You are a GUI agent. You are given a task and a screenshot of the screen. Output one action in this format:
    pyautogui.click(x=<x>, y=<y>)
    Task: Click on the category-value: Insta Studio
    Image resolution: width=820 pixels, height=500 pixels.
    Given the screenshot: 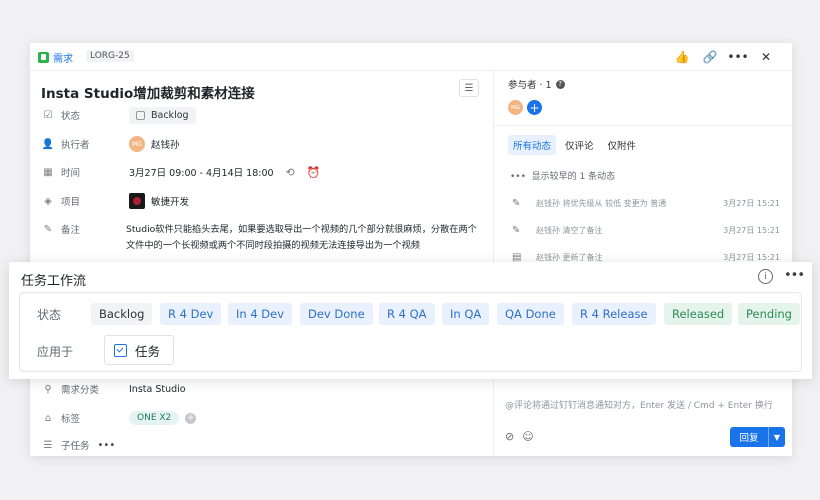 What is the action you would take?
    pyautogui.click(x=157, y=389)
    